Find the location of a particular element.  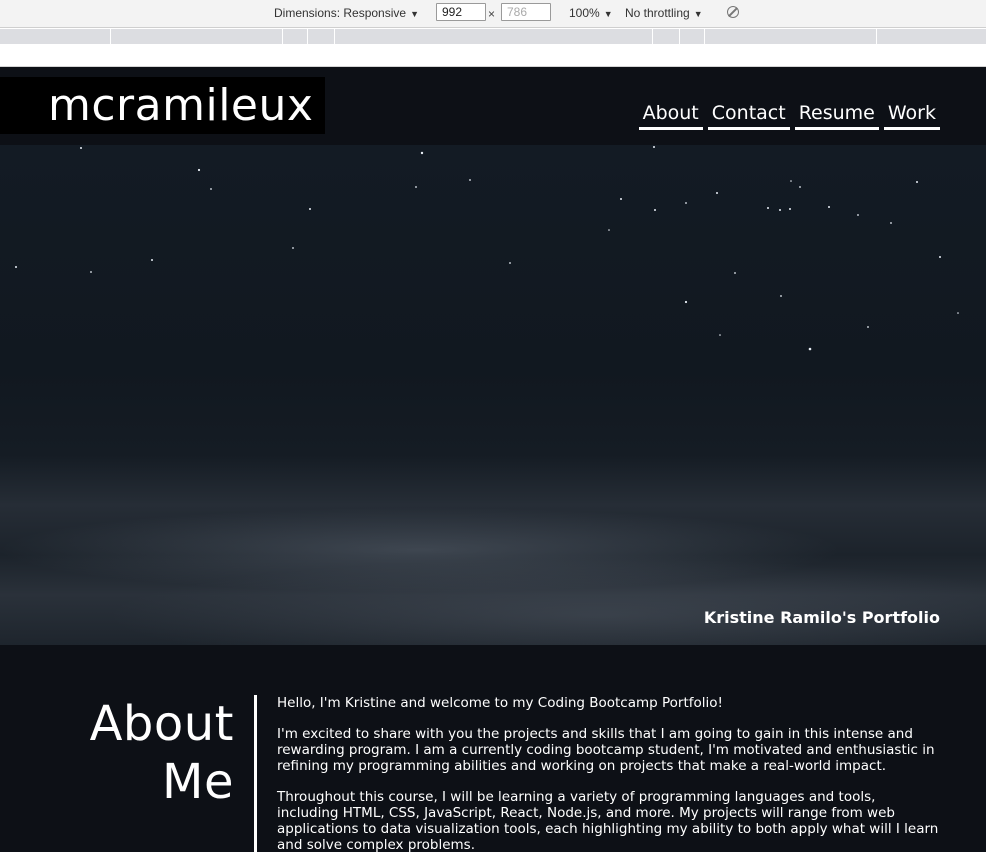

vertical-divider is located at coordinates (255, 773).